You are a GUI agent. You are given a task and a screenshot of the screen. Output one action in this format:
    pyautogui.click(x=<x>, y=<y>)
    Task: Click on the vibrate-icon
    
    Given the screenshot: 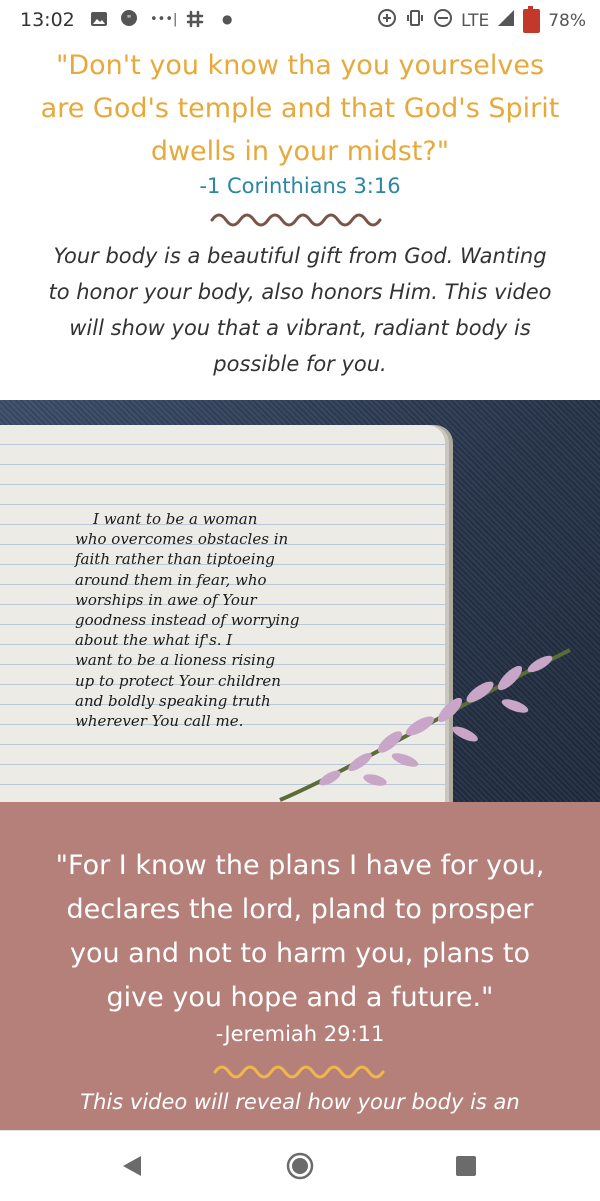 What is the action you would take?
    pyautogui.click(x=415, y=20)
    